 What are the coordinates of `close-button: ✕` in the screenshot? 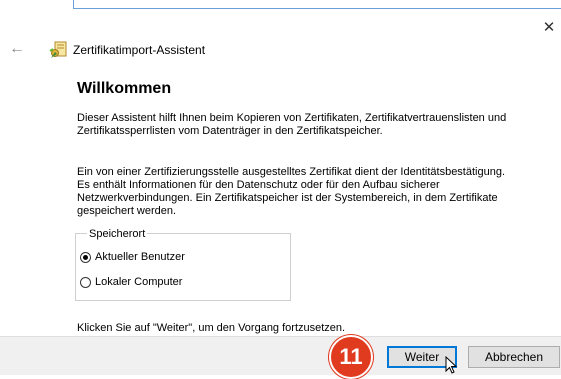 It's located at (549, 28).